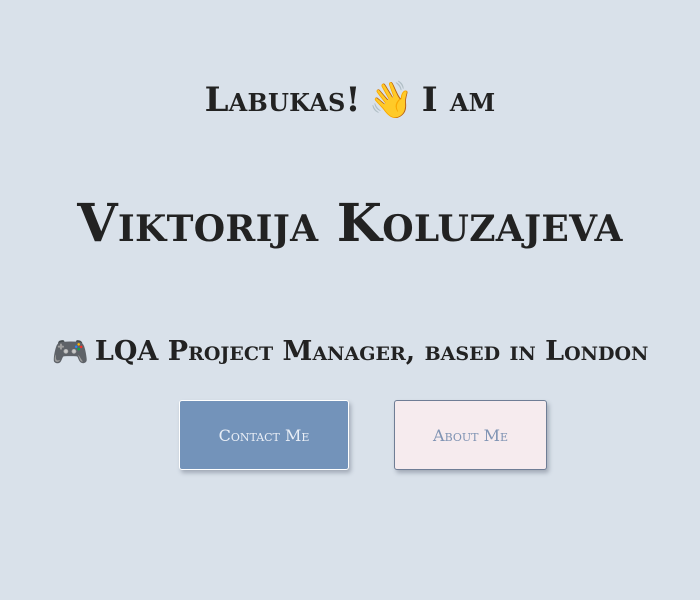  Describe the element at coordinates (350, 223) in the screenshot. I see `name-heading: Viktorija Koluzajeva` at that location.